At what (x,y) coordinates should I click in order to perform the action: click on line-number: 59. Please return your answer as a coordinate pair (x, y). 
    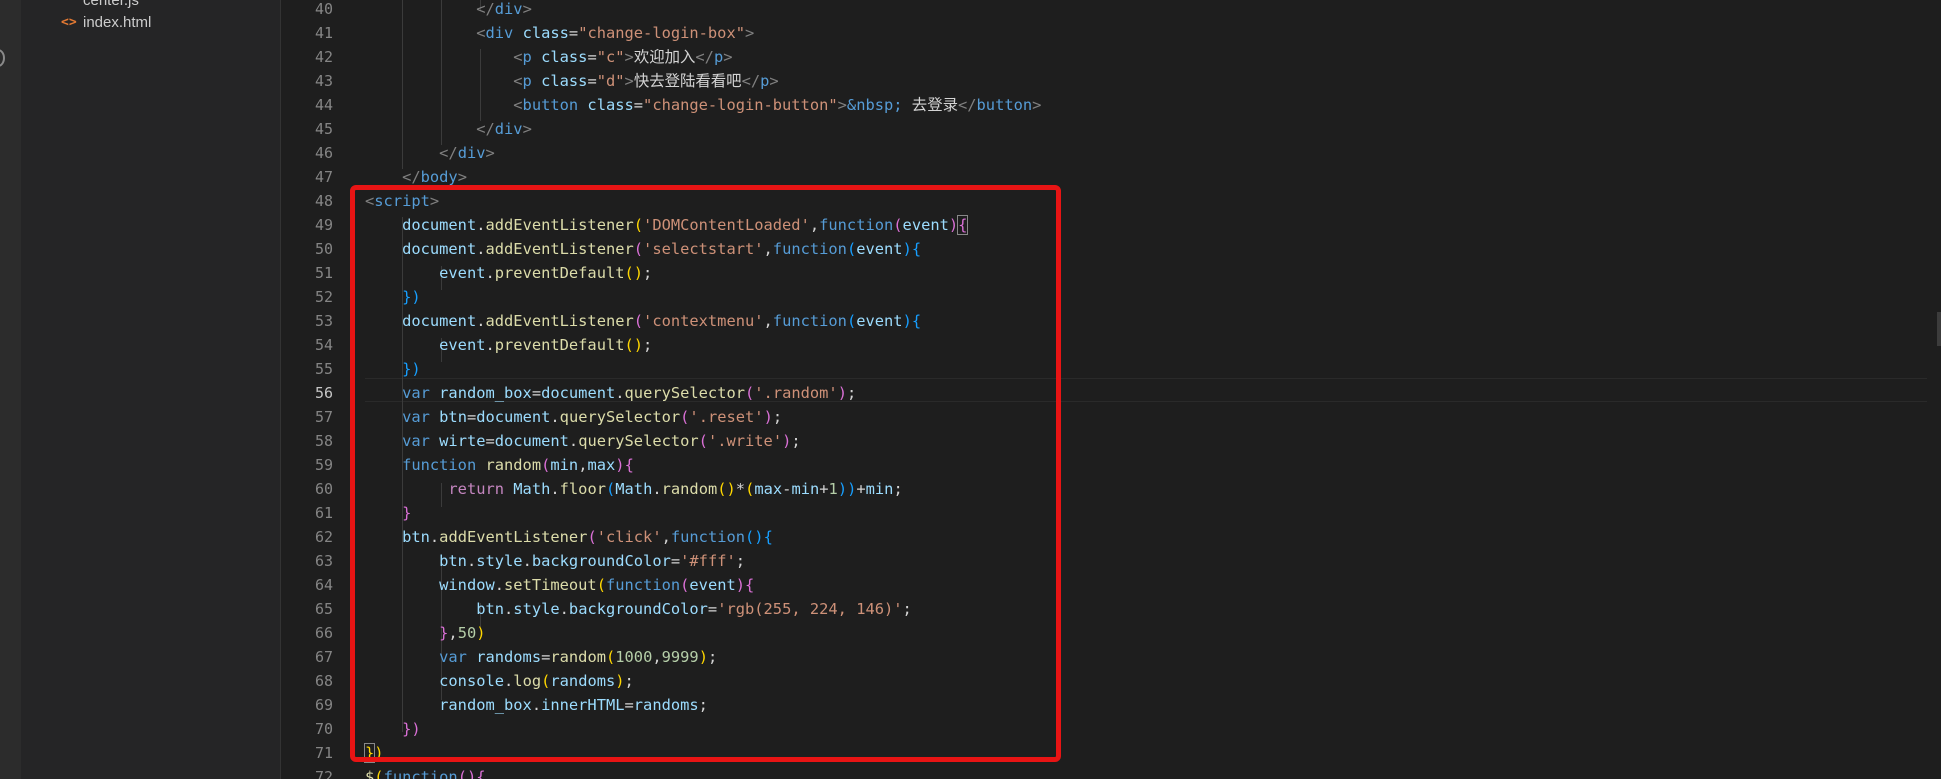
    Looking at the image, I should click on (323, 465).